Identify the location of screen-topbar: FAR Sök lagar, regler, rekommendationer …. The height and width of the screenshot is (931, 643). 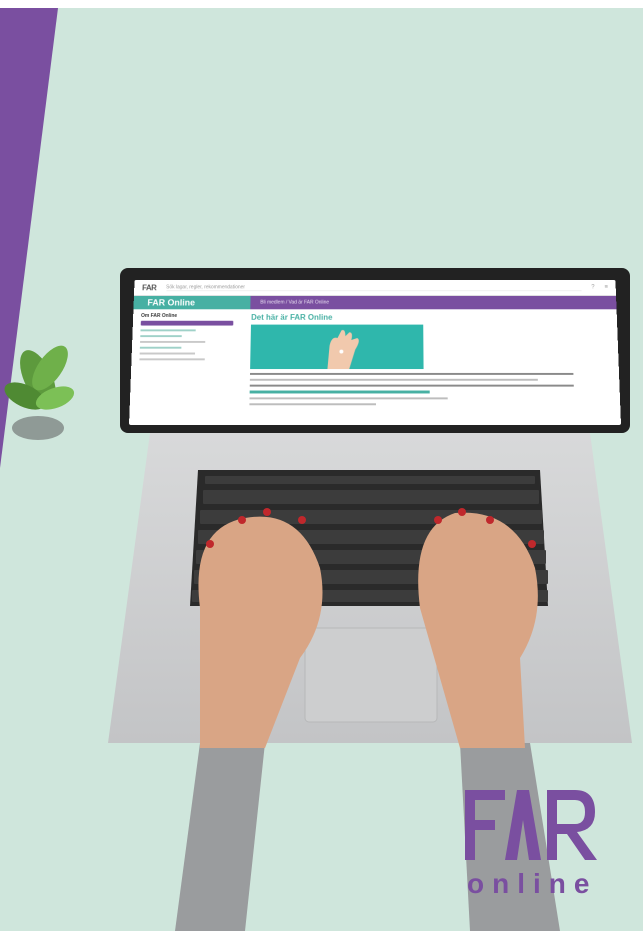
(375, 287).